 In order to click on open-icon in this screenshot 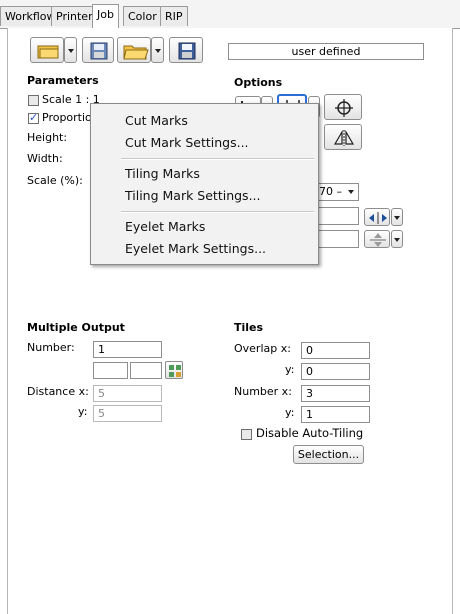, I will do `click(48, 52)`.